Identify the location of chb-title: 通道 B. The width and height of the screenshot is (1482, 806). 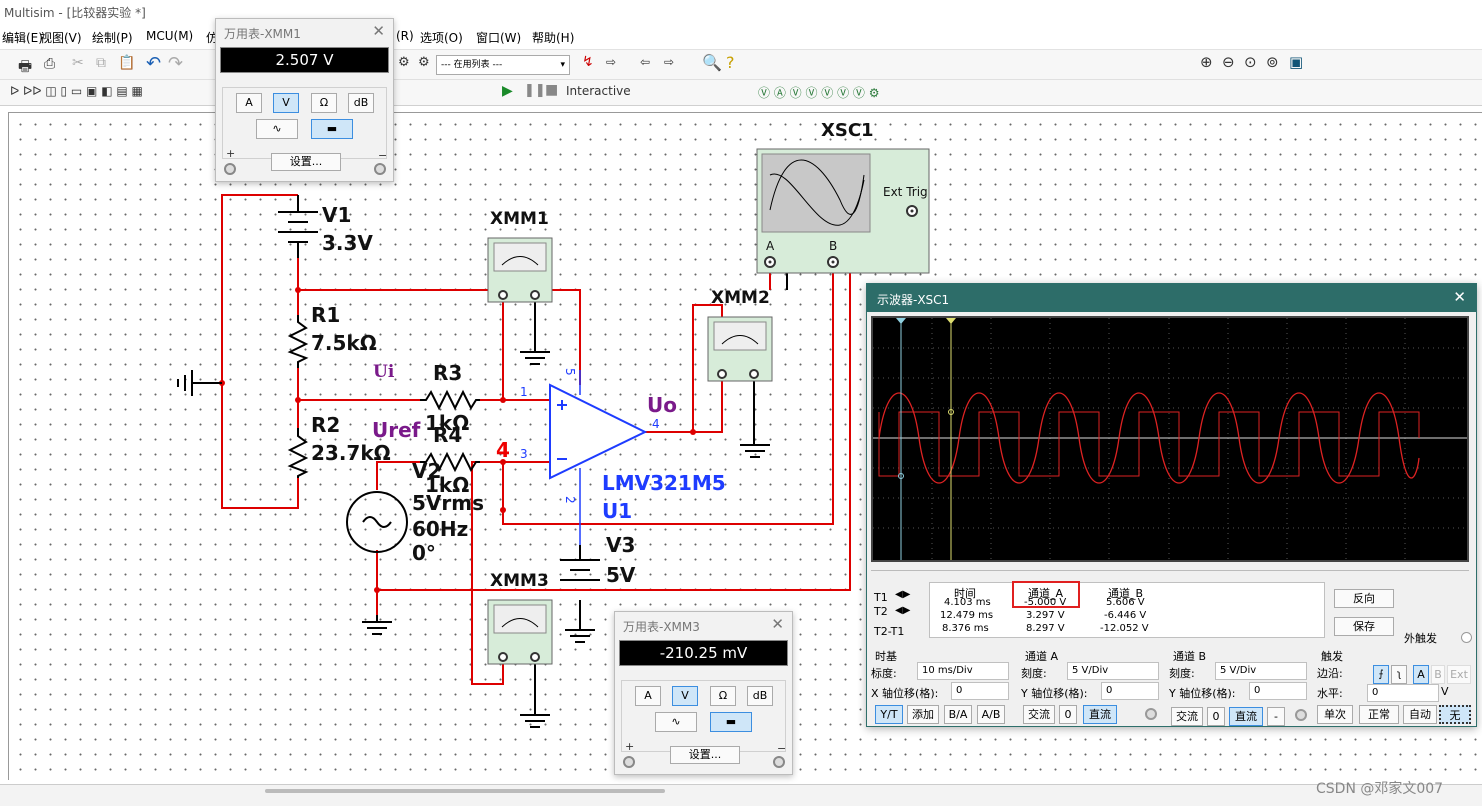
(1190, 656).